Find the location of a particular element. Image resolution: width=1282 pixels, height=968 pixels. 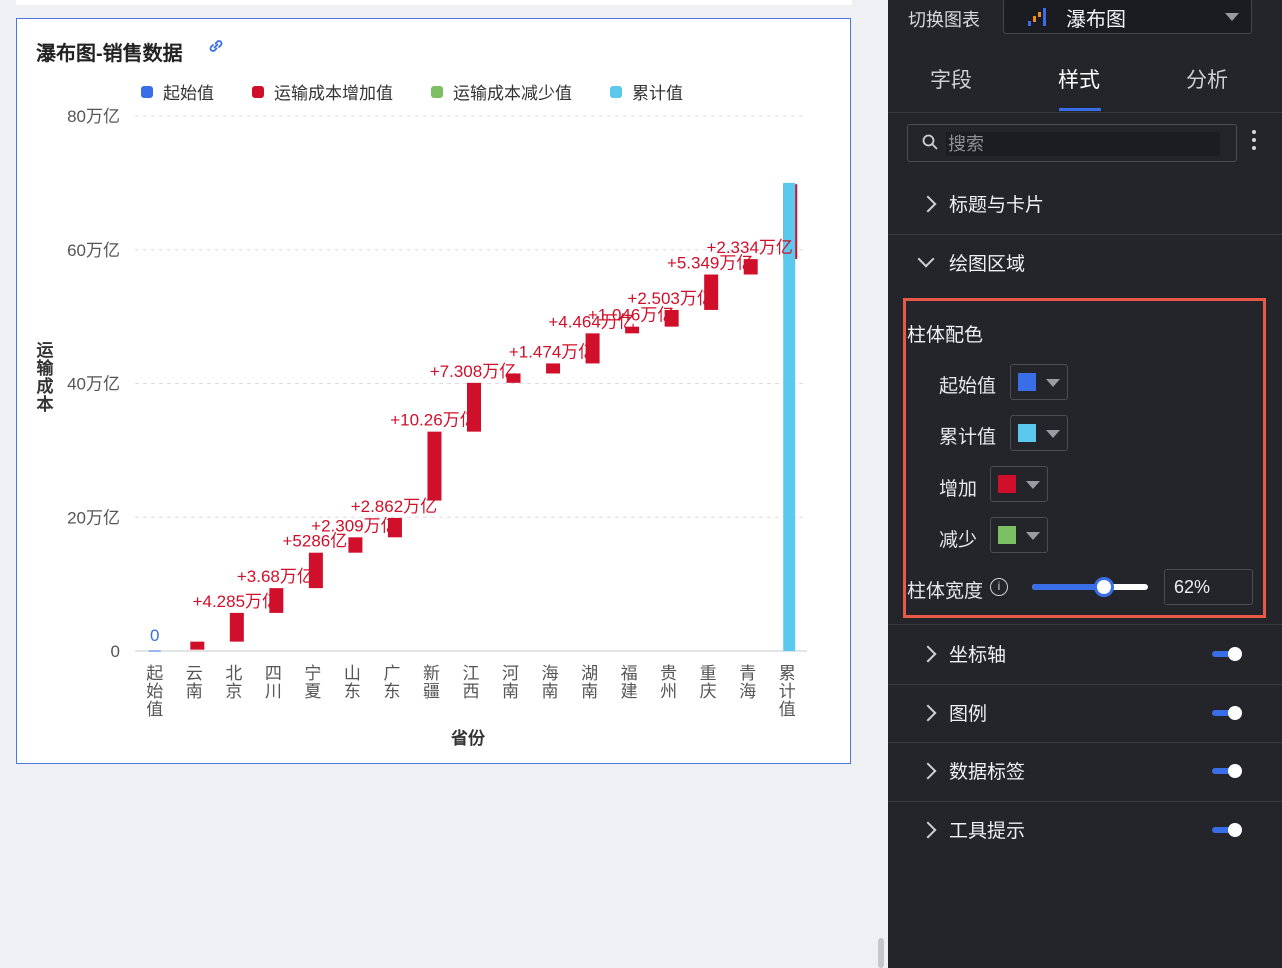

x-tick-label: 夏 is located at coordinates (312, 691).